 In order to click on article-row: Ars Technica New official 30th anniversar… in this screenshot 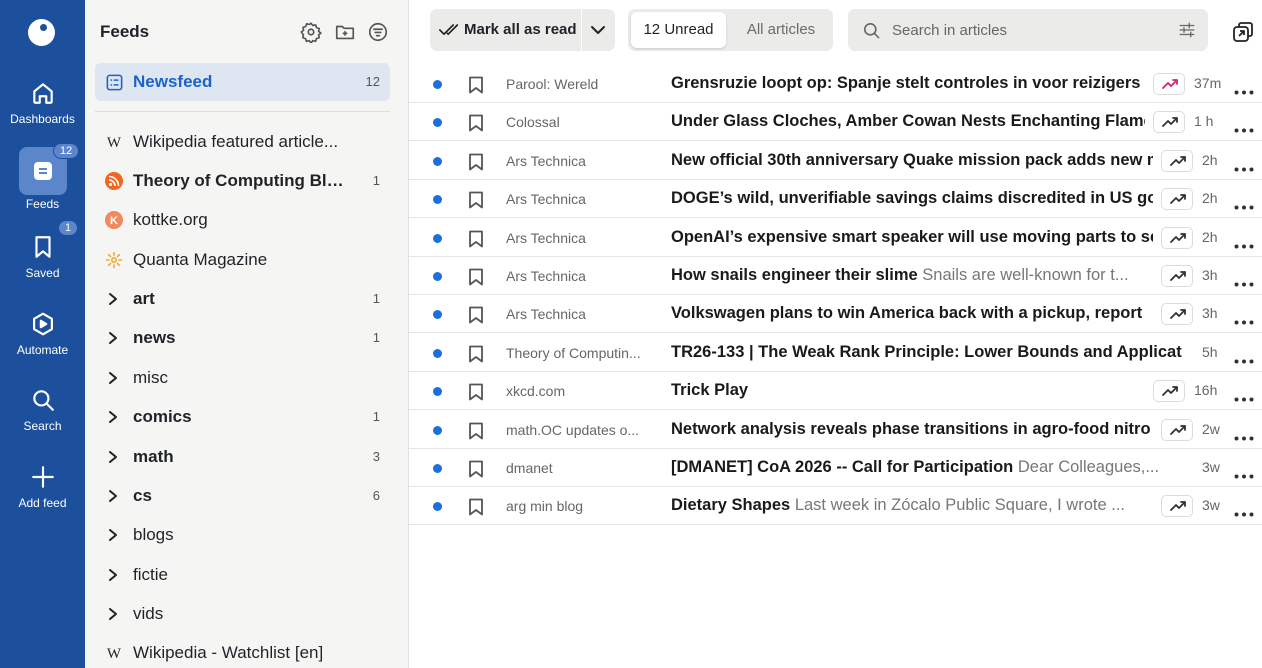, I will do `click(835, 161)`.